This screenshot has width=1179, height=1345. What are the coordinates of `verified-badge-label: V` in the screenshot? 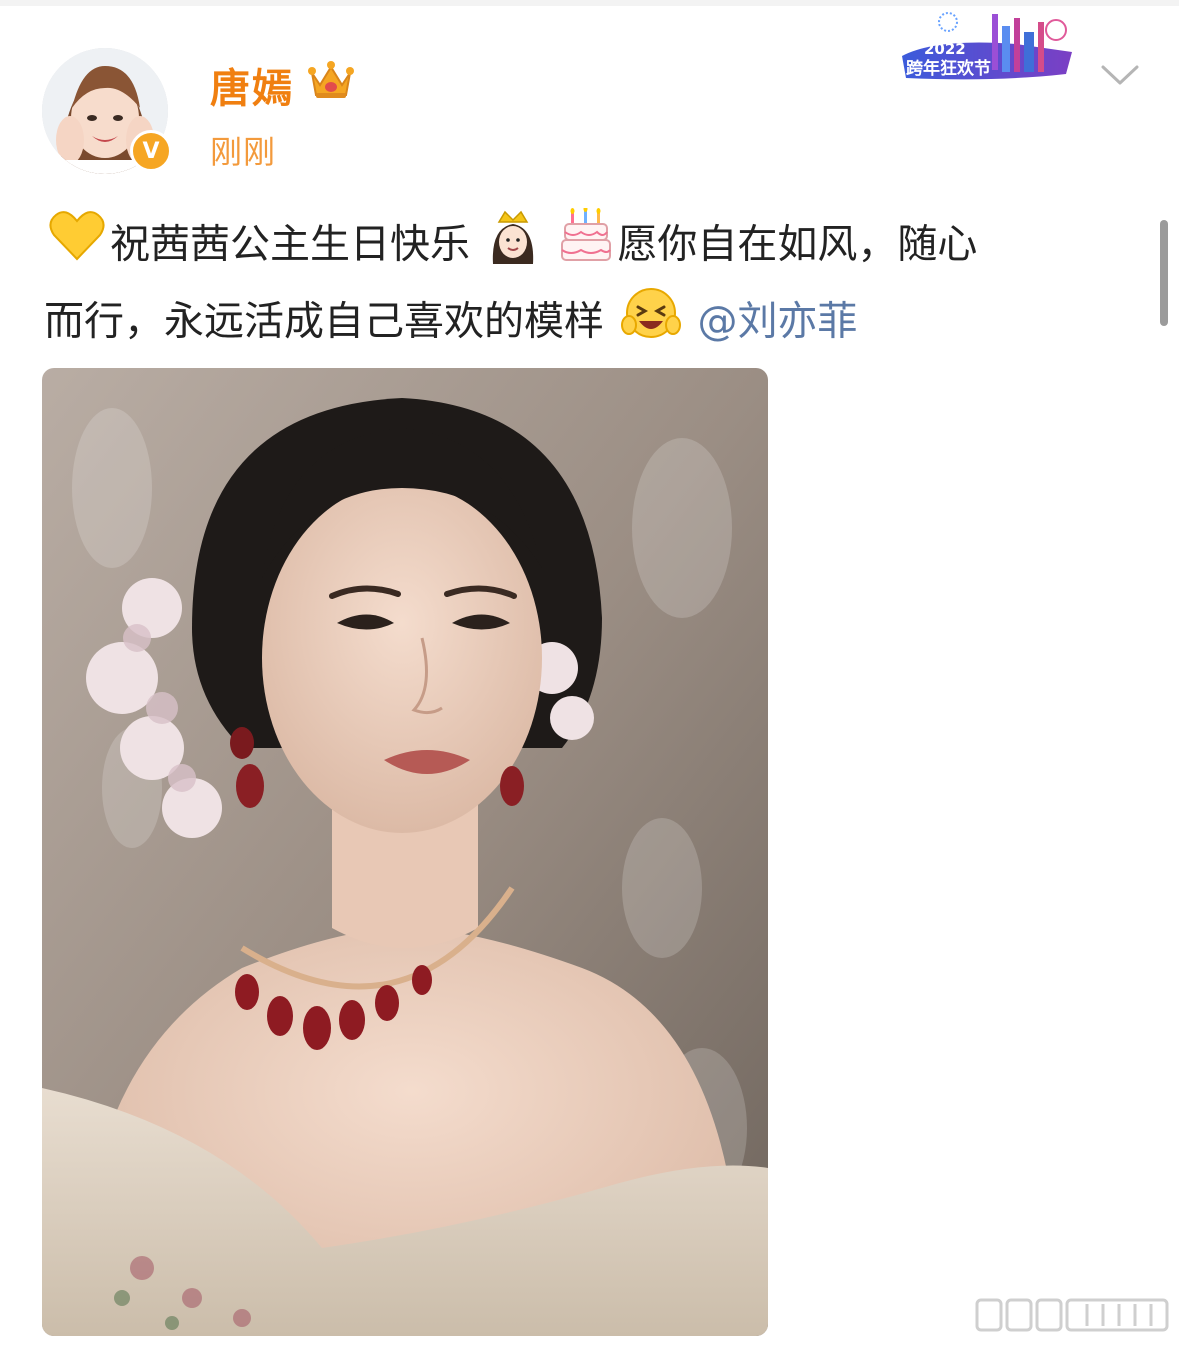 It's located at (151, 151).